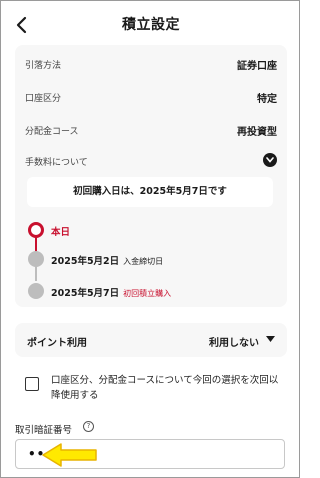 This screenshot has height=478, width=320. What do you see at coordinates (150, 192) in the screenshot?
I see `first-purchase-notice: 初回購入日は、2025年5月7日です` at bounding box center [150, 192].